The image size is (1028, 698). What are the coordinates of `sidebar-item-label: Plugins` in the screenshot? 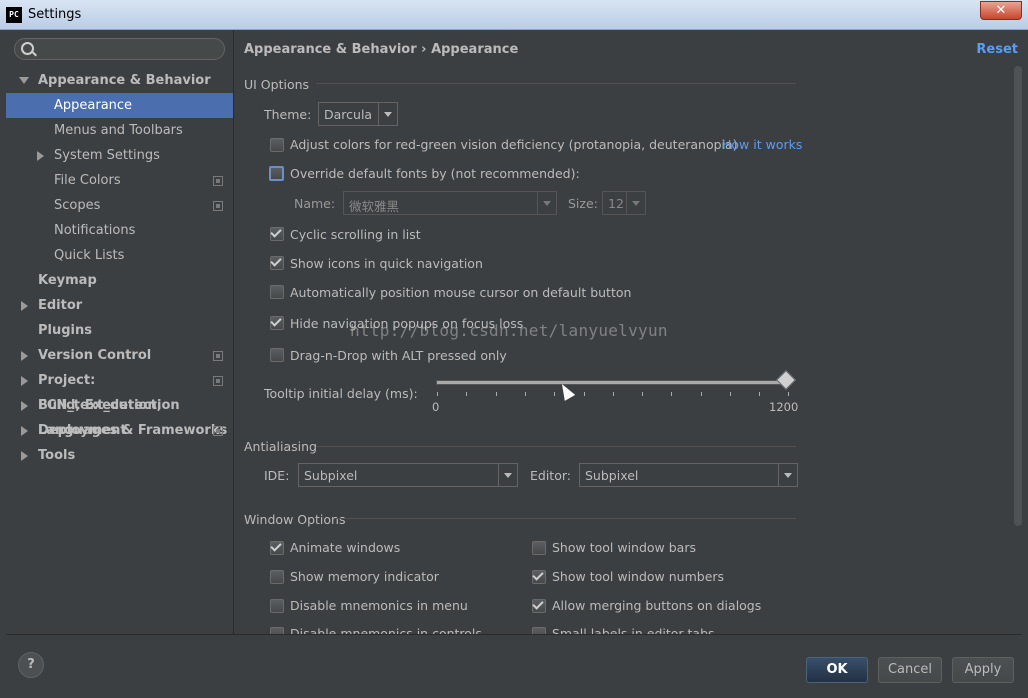 It's located at (65, 330).